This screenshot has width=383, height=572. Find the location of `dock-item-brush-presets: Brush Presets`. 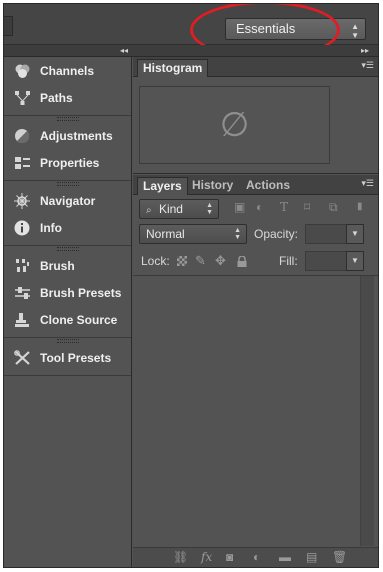

dock-item-brush-presets: Brush Presets is located at coordinates (67, 292).